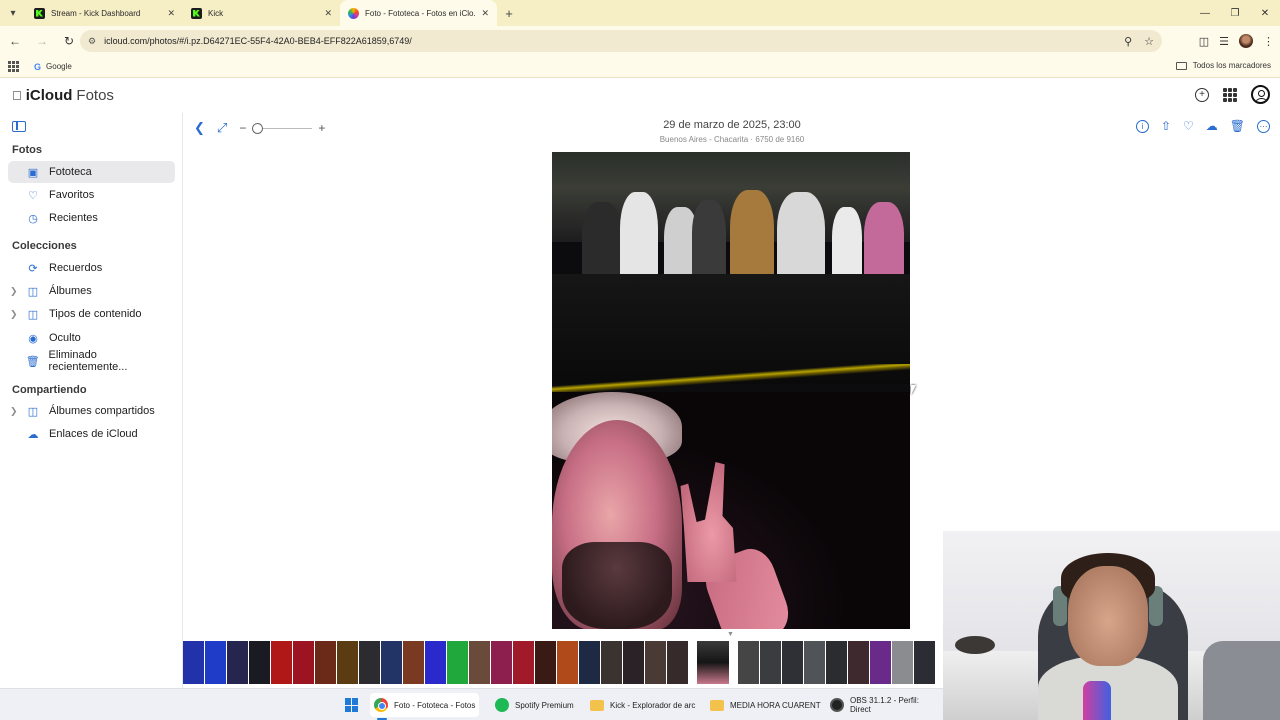  I want to click on media-controls-icon: ☰, so click(1224, 41).